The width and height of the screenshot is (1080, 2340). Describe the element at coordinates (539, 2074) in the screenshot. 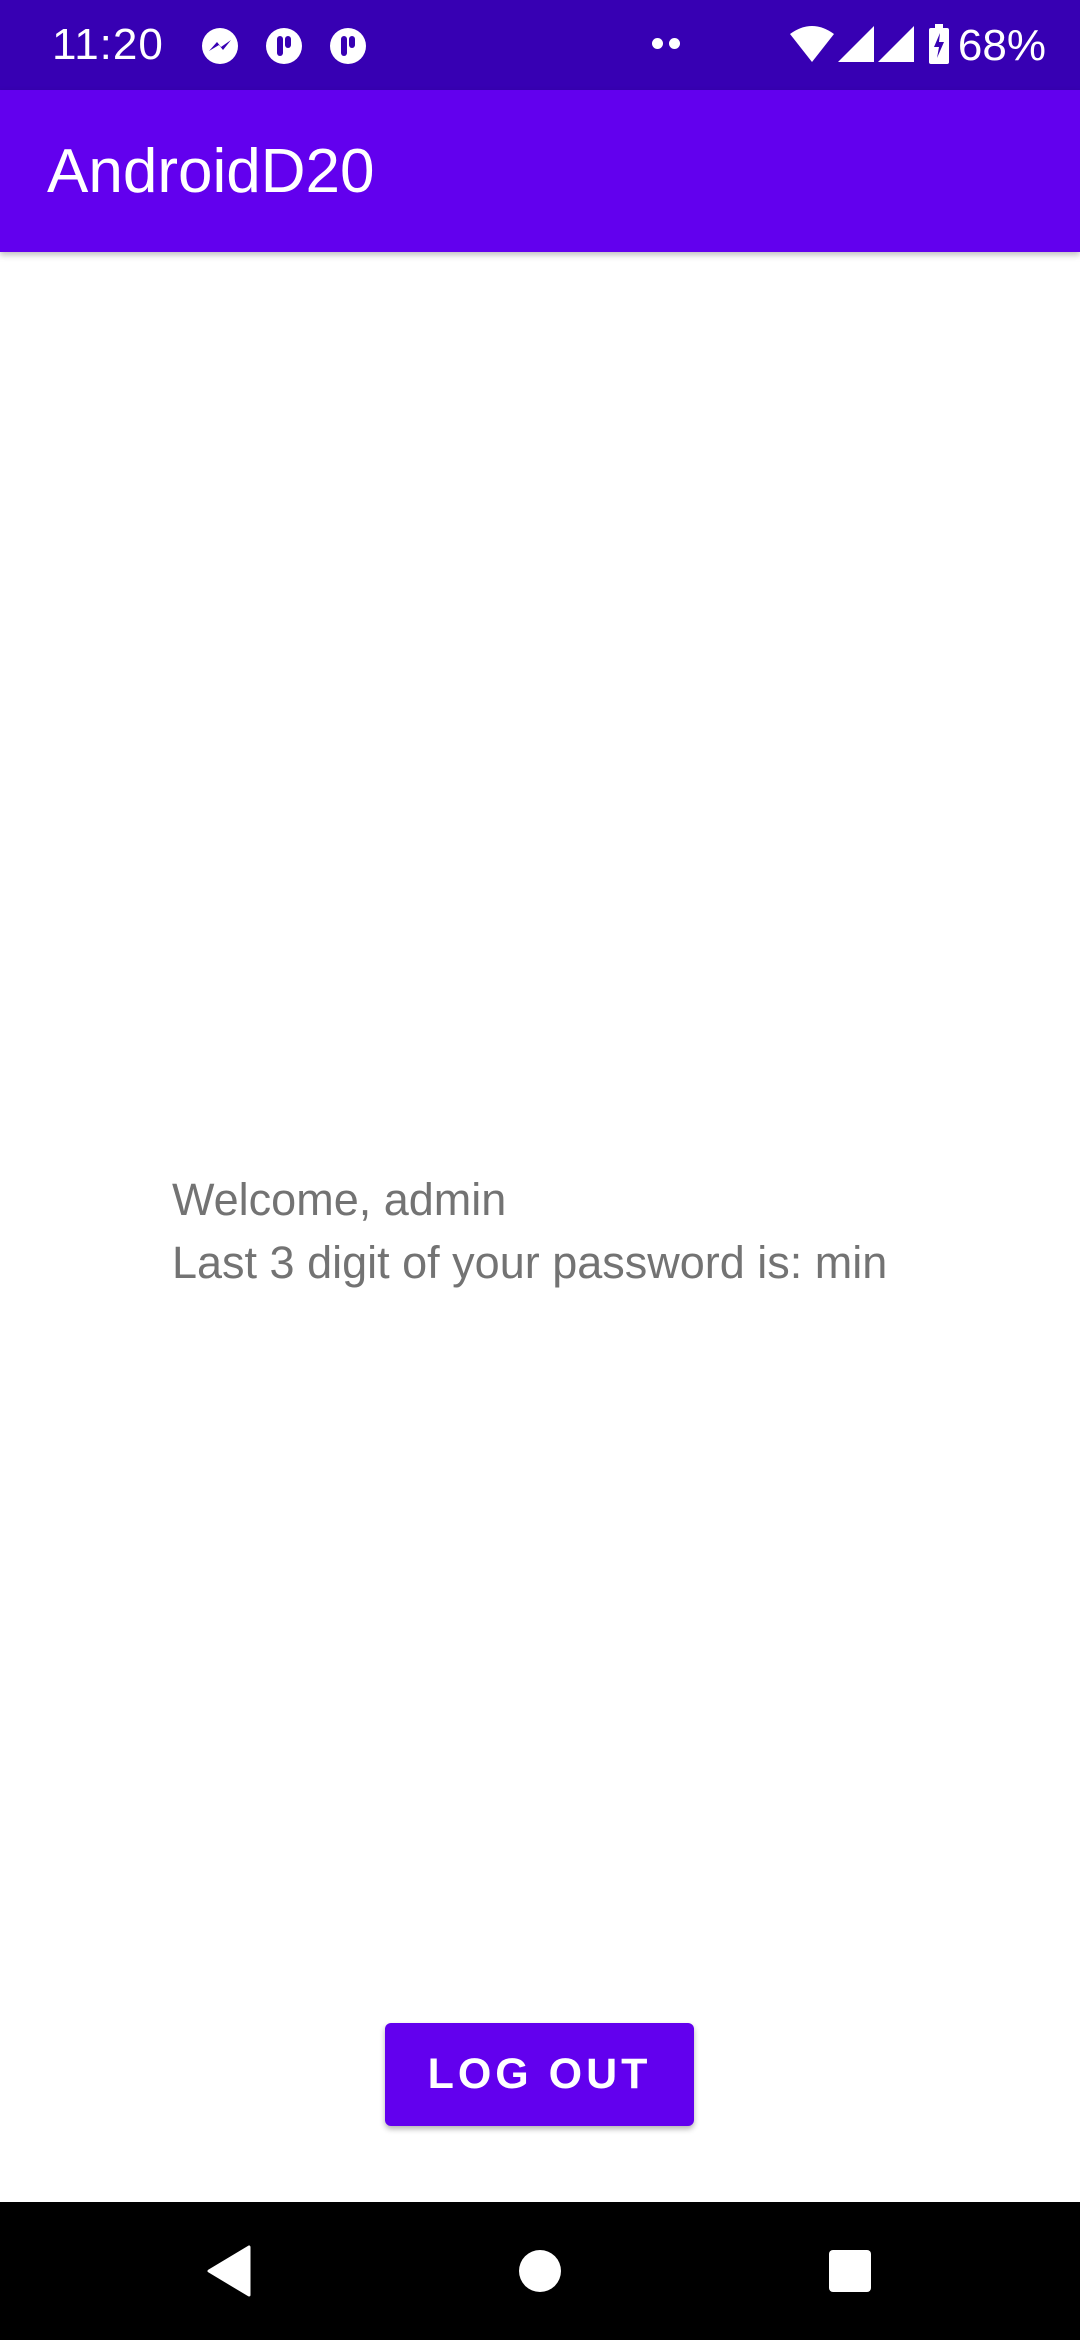

I see `logout-button: LOG OUT` at that location.